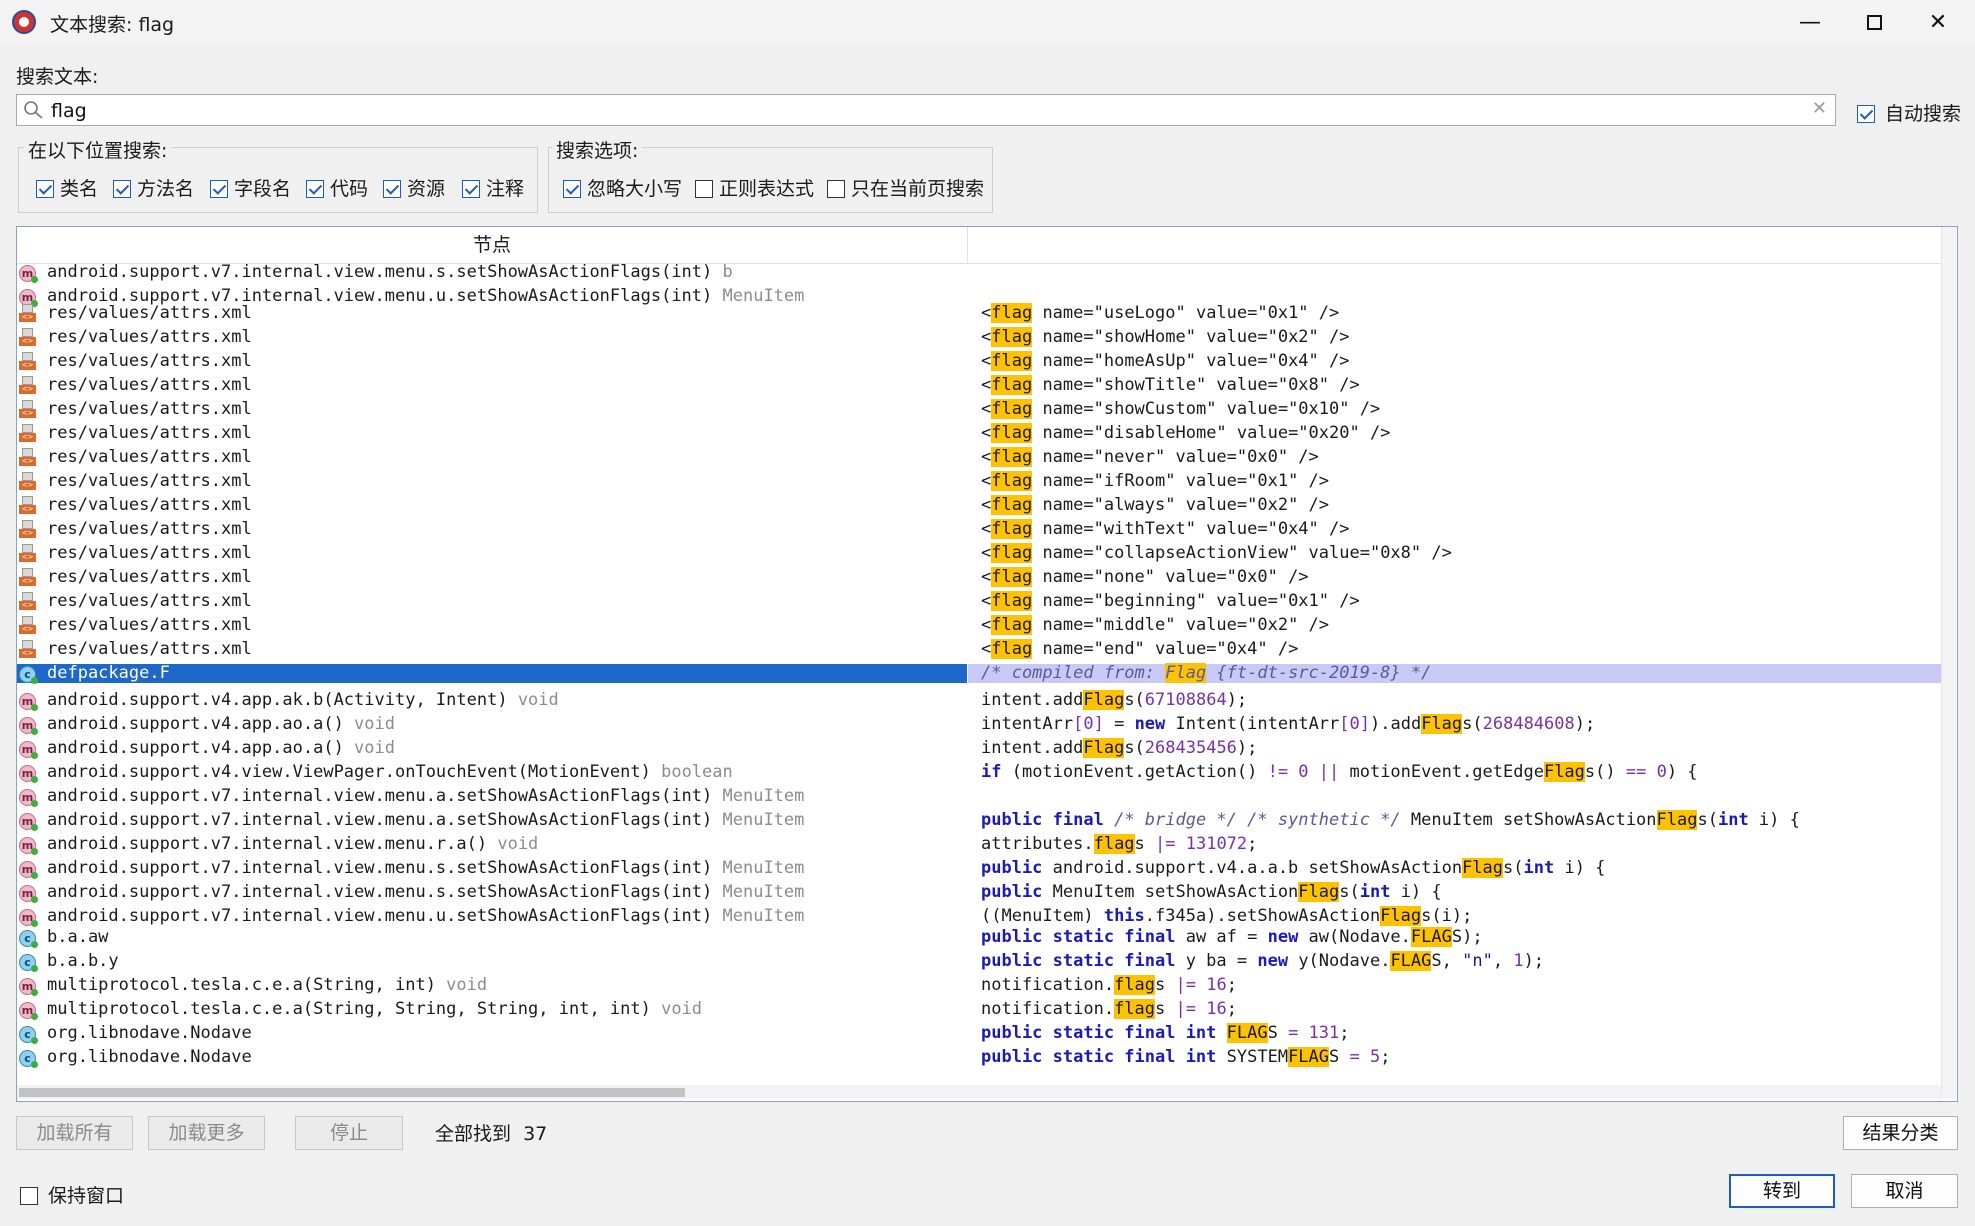 Image resolution: width=1975 pixels, height=1226 pixels. I want to click on code-token: == 0, so click(1646, 772).